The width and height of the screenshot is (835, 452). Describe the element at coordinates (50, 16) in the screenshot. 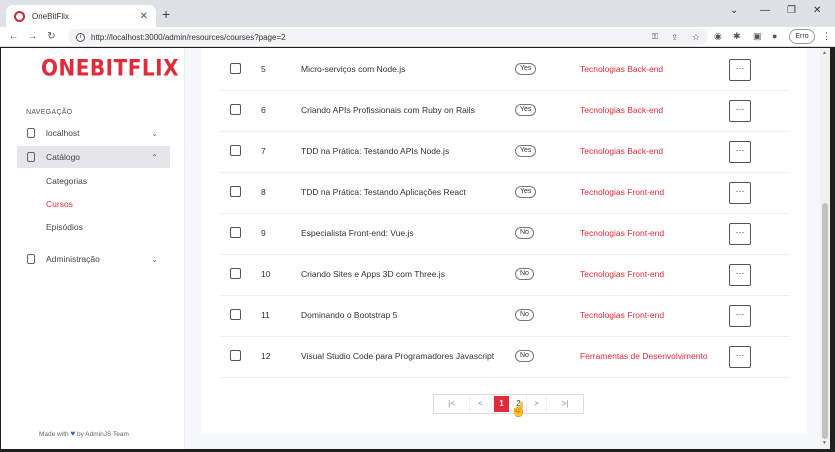

I see `tab-title: OneBitFlix` at that location.